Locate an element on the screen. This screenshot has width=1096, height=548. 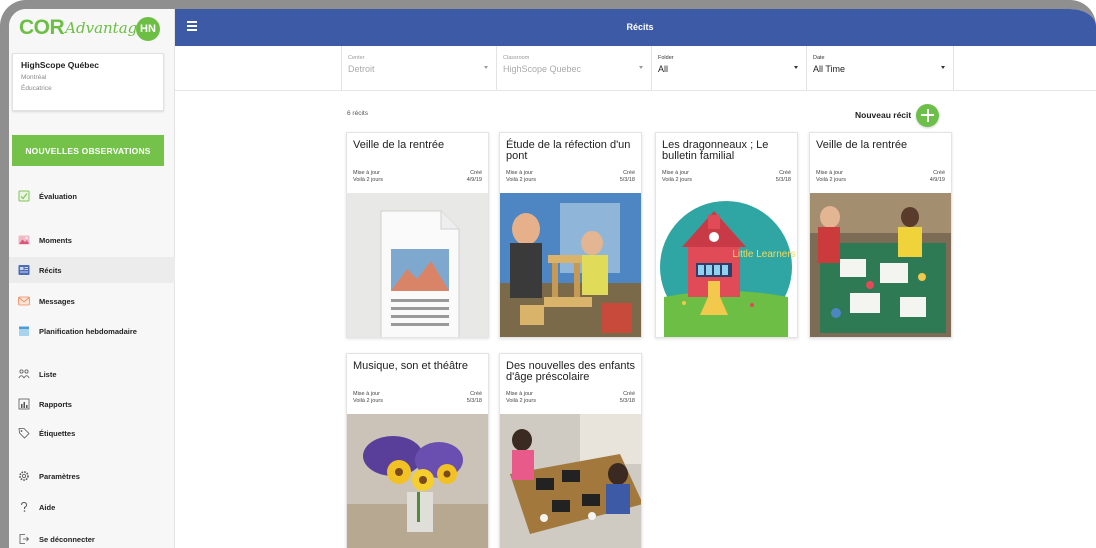
classroom-select: Classroom HighScope Quebec is located at coordinates (573, 68).